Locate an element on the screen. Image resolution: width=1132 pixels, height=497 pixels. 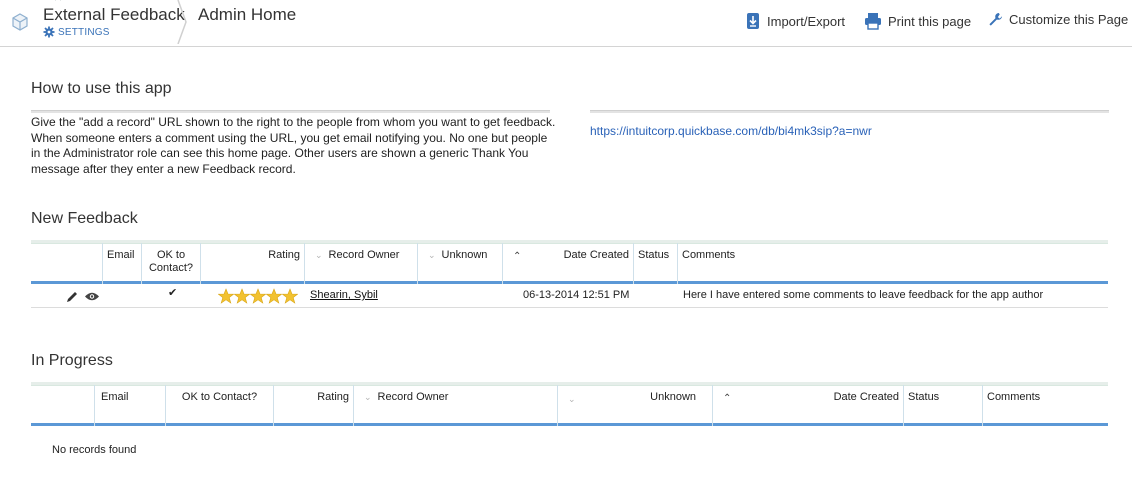
customize-label: Customize this Page is located at coordinates (1069, 19).